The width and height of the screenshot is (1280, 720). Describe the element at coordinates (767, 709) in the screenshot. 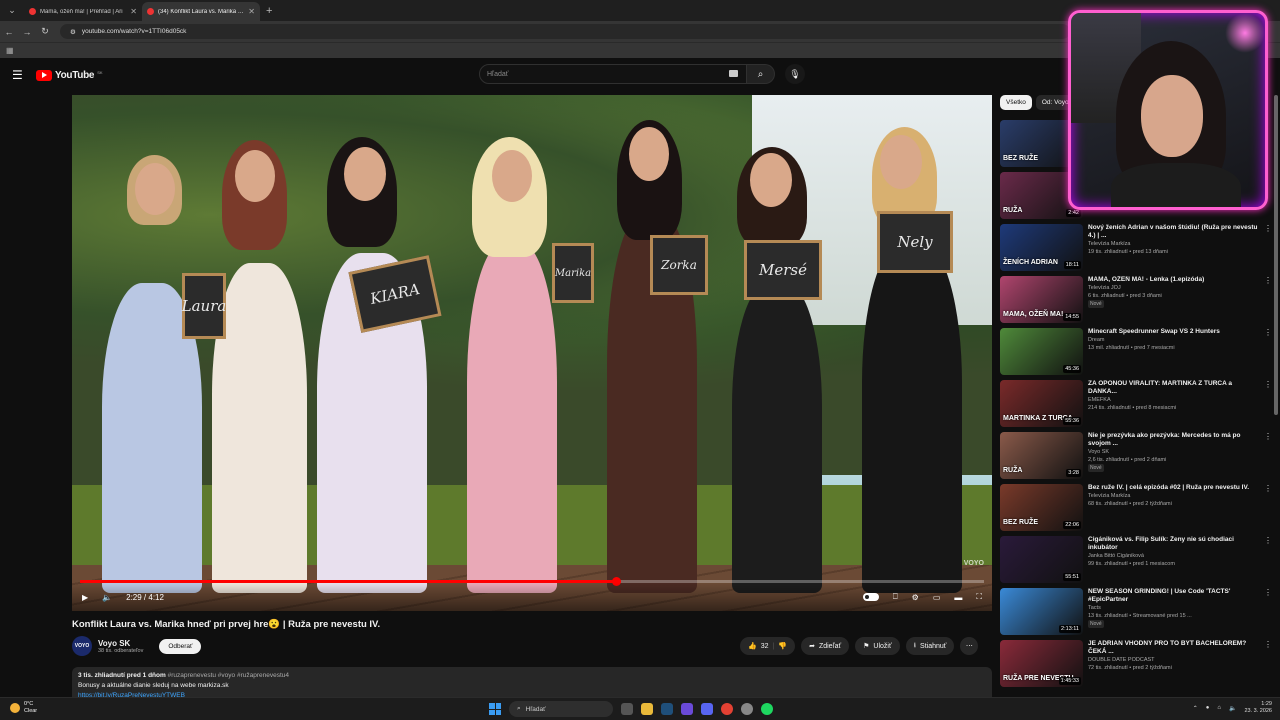

I see `spotify-icon` at that location.